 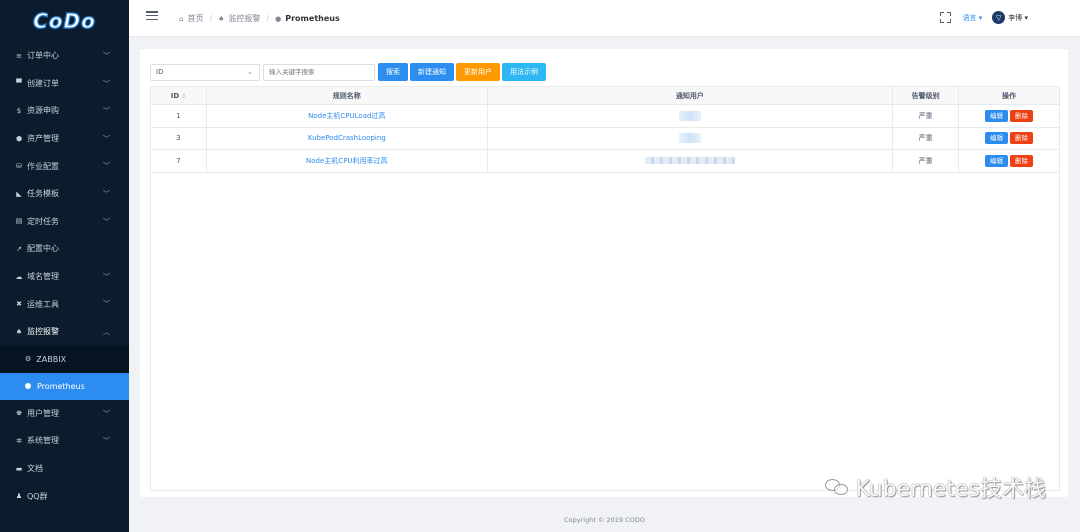 What do you see at coordinates (64, 332) in the screenshot?
I see `sidebar-item-bell: ♠ 监控报警 ︿` at bounding box center [64, 332].